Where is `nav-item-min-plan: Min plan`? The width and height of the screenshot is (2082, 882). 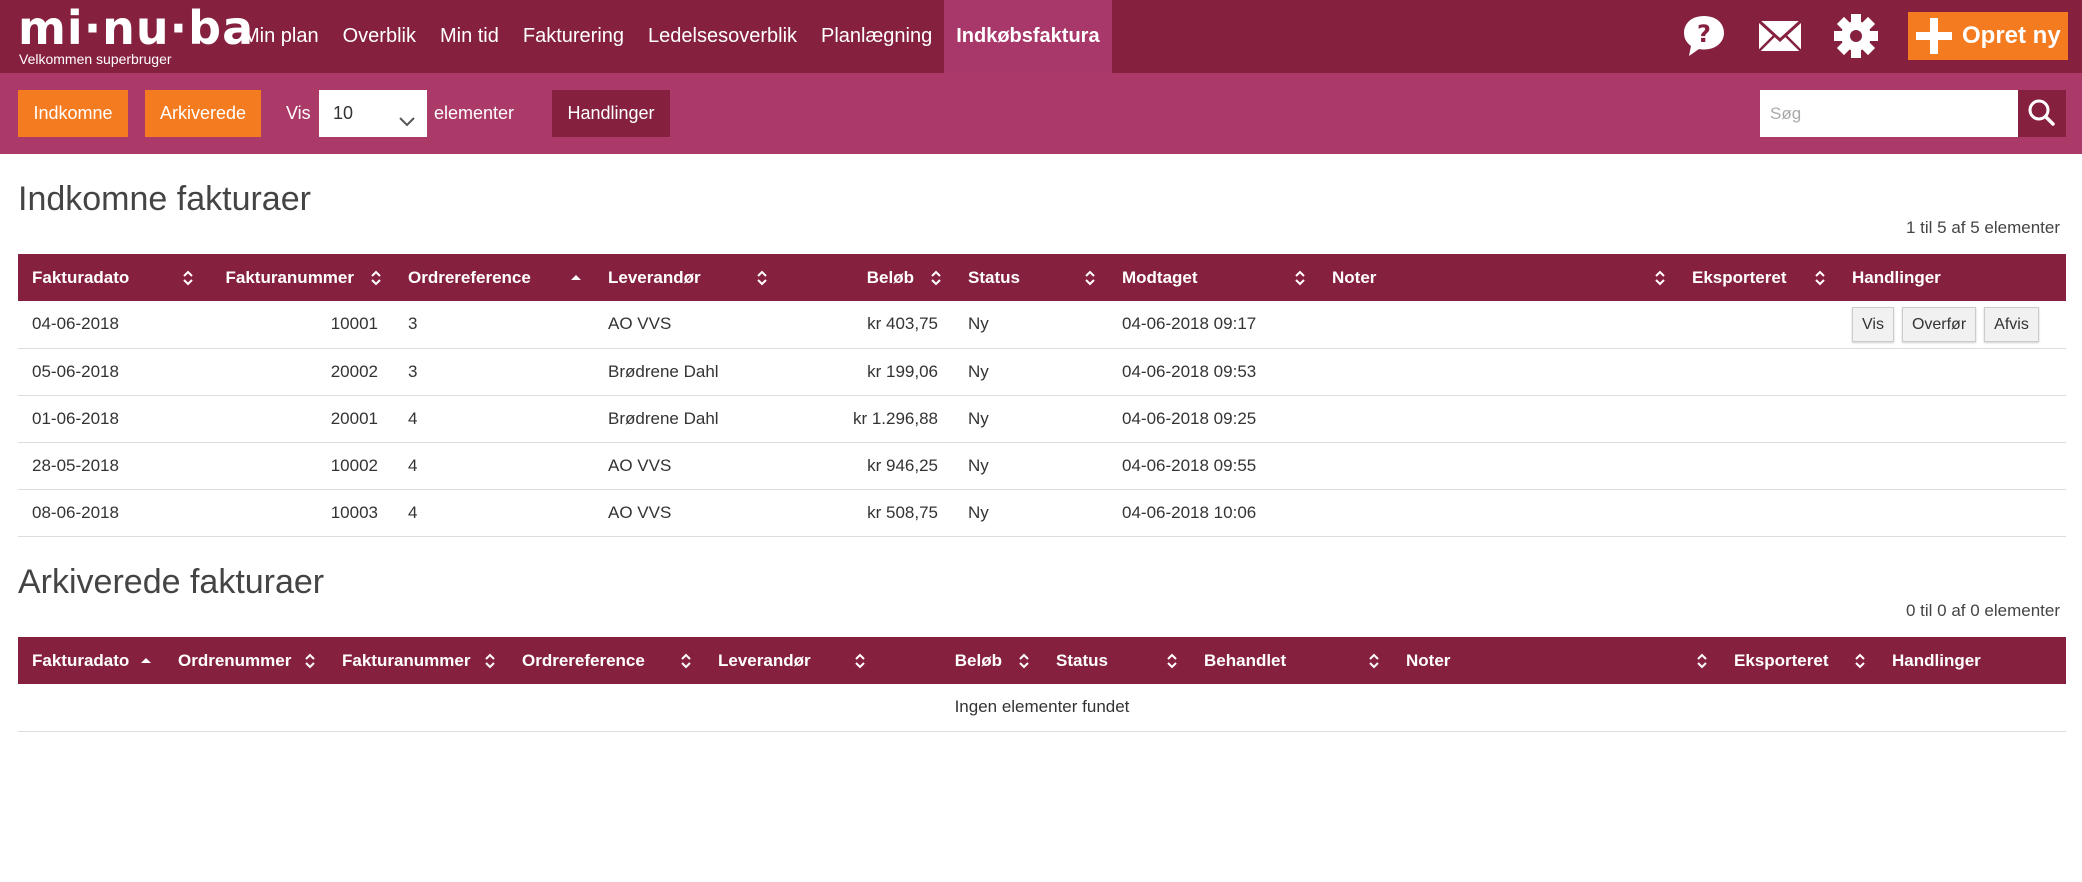 nav-item-min-plan: Min plan is located at coordinates (281, 36).